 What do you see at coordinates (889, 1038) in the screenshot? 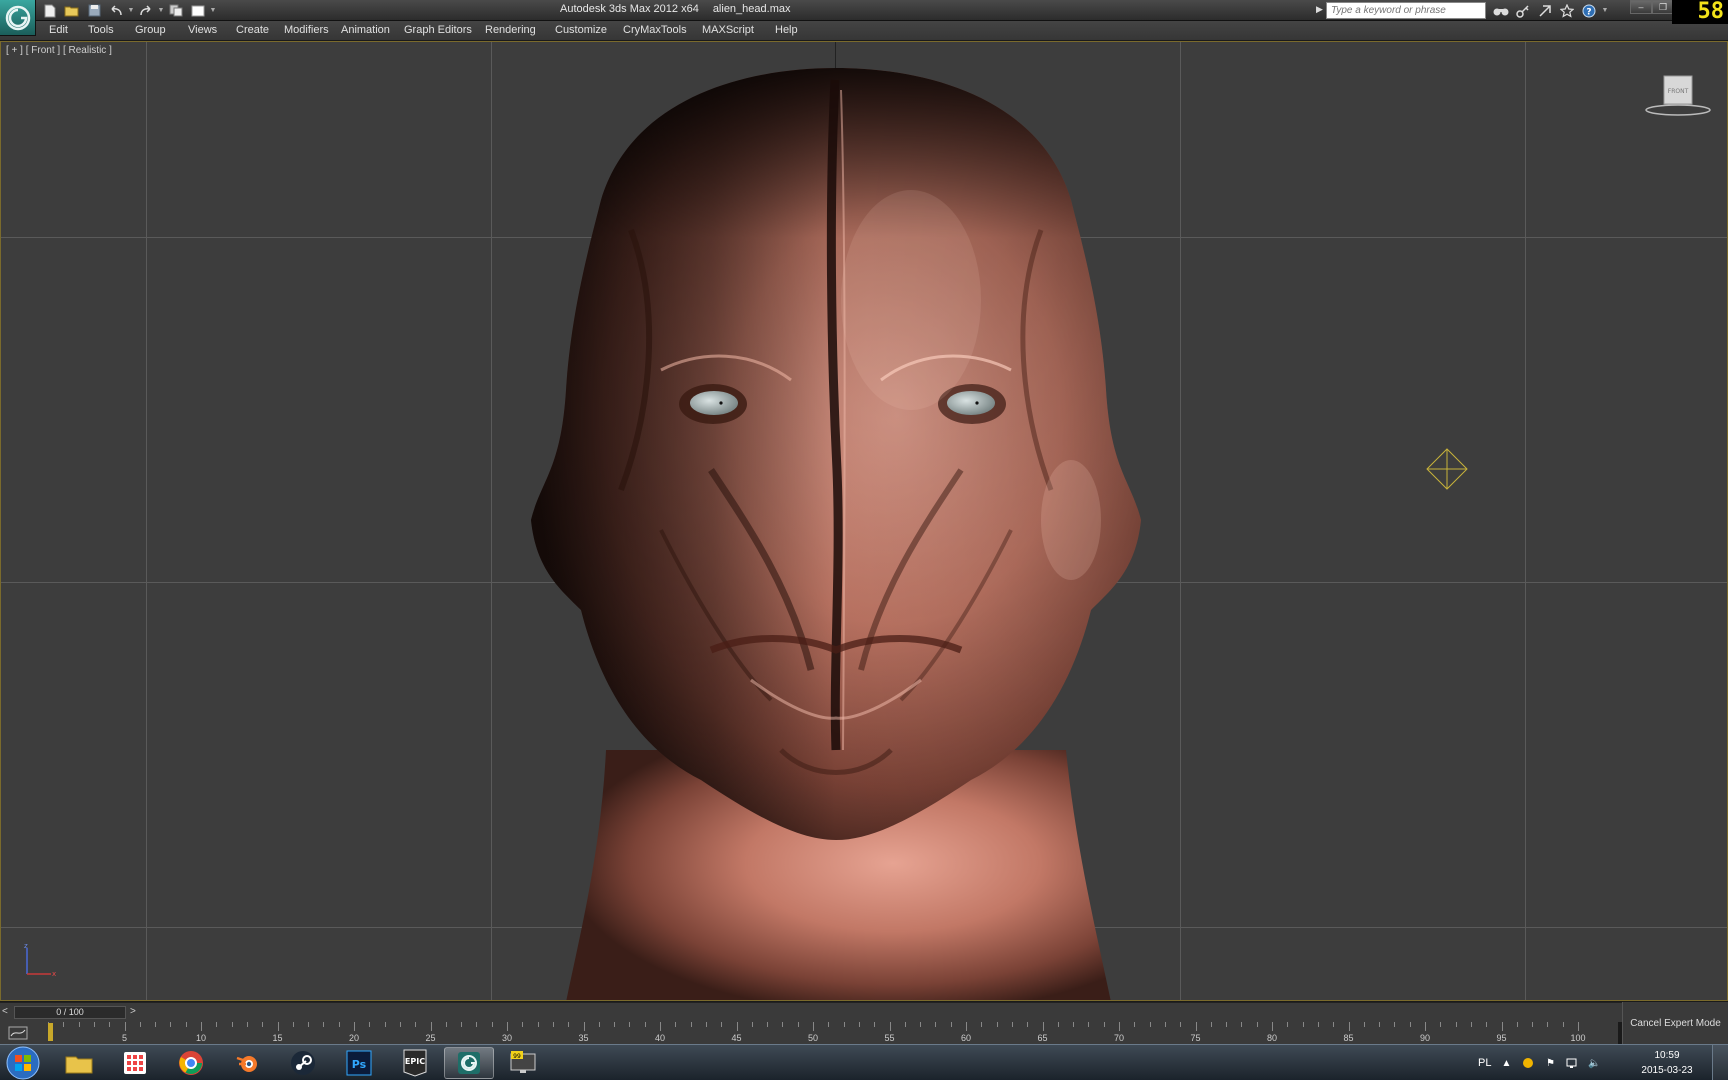
I see `timeline-tick-label: 55` at bounding box center [889, 1038].